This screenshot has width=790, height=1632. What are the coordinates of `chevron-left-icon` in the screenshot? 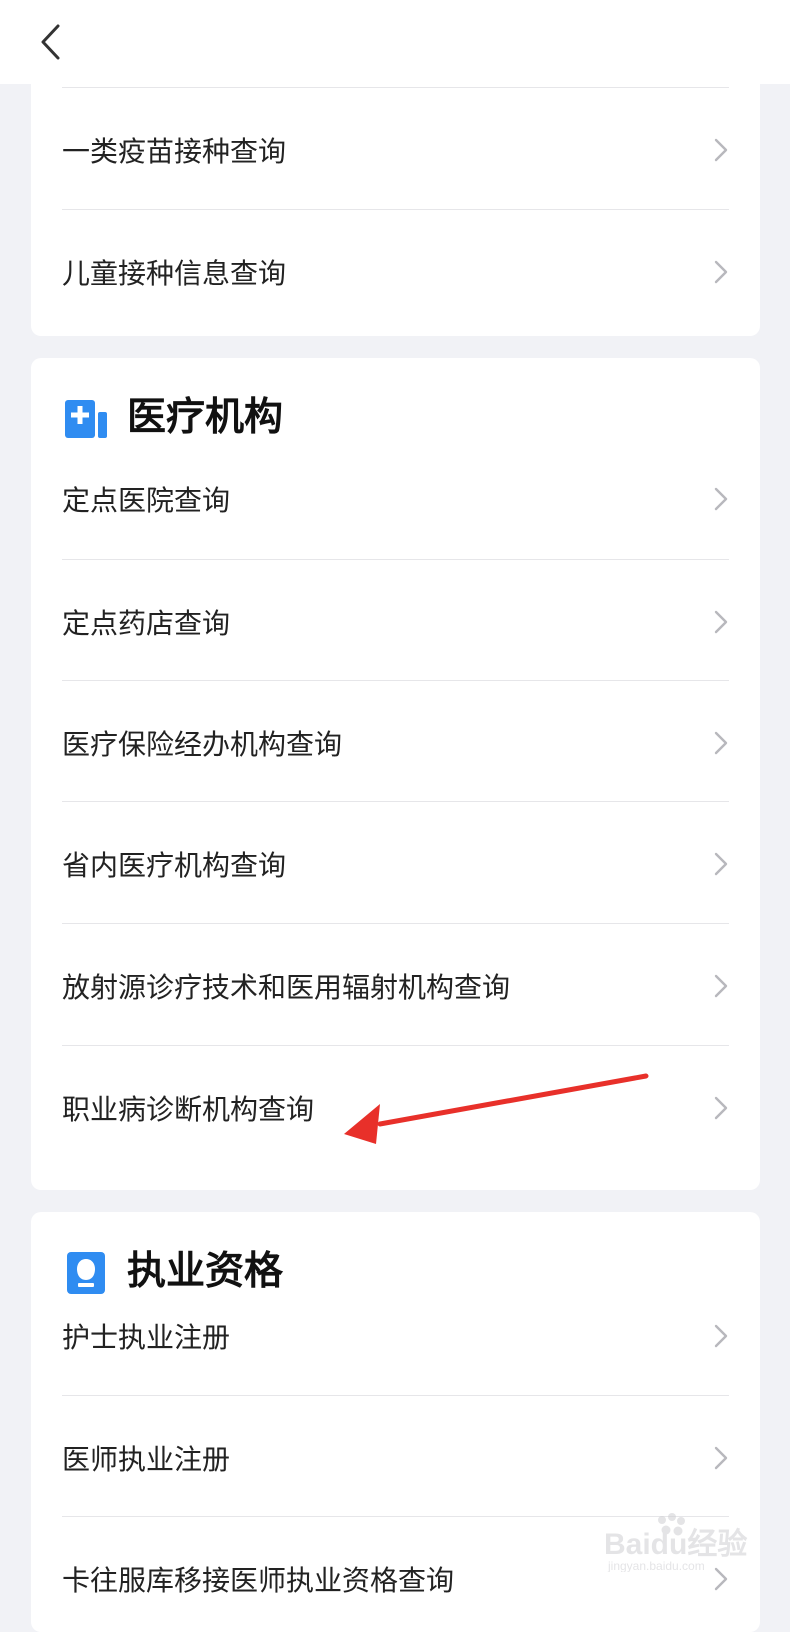 It's located at (50, 42).